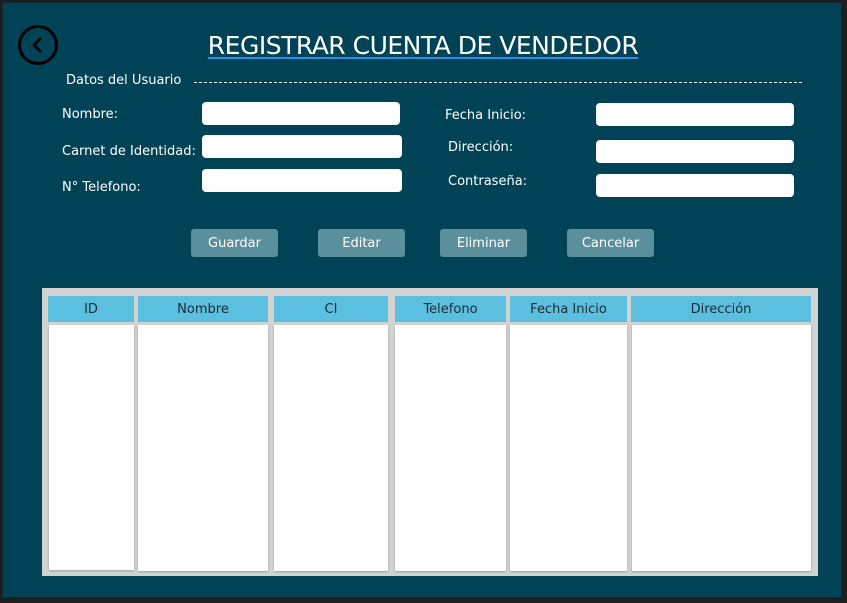 The height and width of the screenshot is (603, 847). Describe the element at coordinates (450, 448) in the screenshot. I see `column-body-telefono` at that location.